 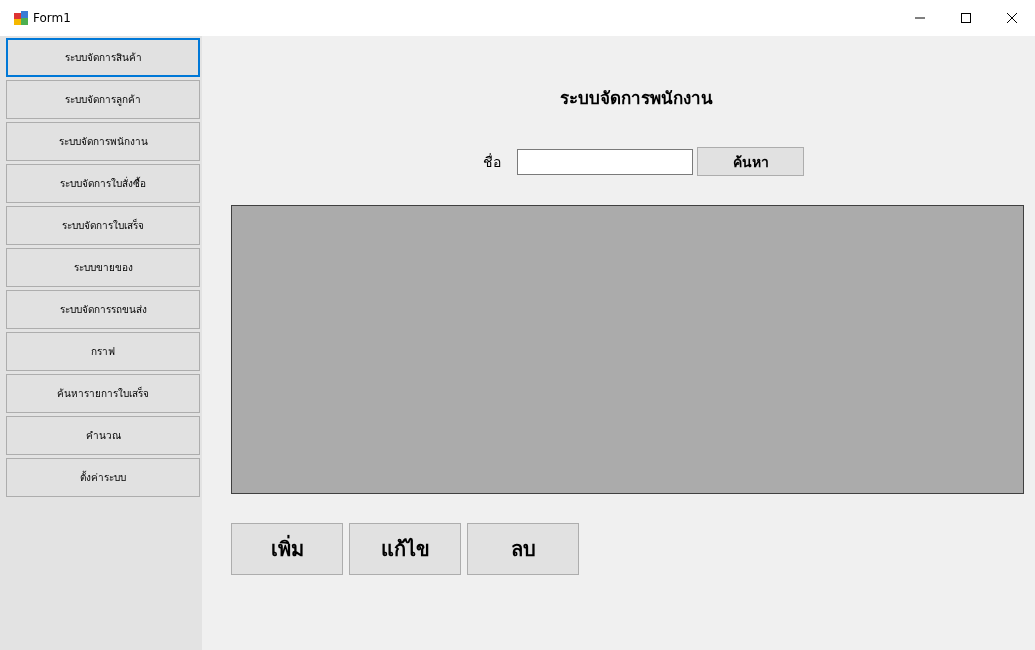 What do you see at coordinates (966, 18) in the screenshot?
I see `maximize-icon` at bounding box center [966, 18].